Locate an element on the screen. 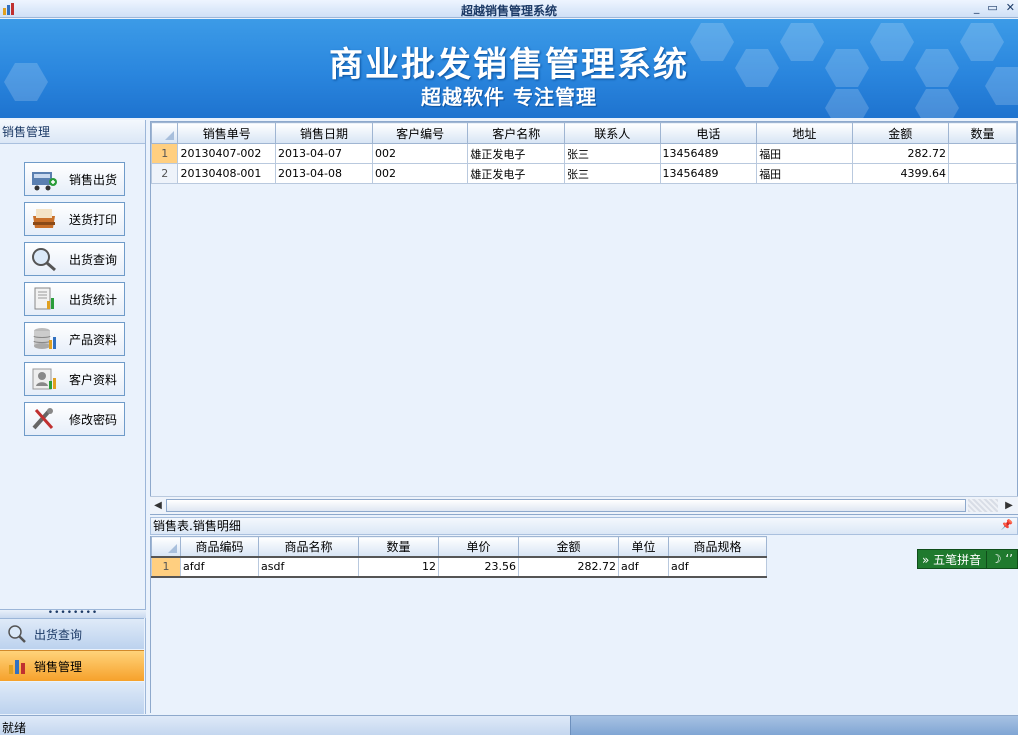 Image resolution: width=1018 pixels, height=735 pixels. ime-mode-label: 五笔拼音 is located at coordinates (957, 559).